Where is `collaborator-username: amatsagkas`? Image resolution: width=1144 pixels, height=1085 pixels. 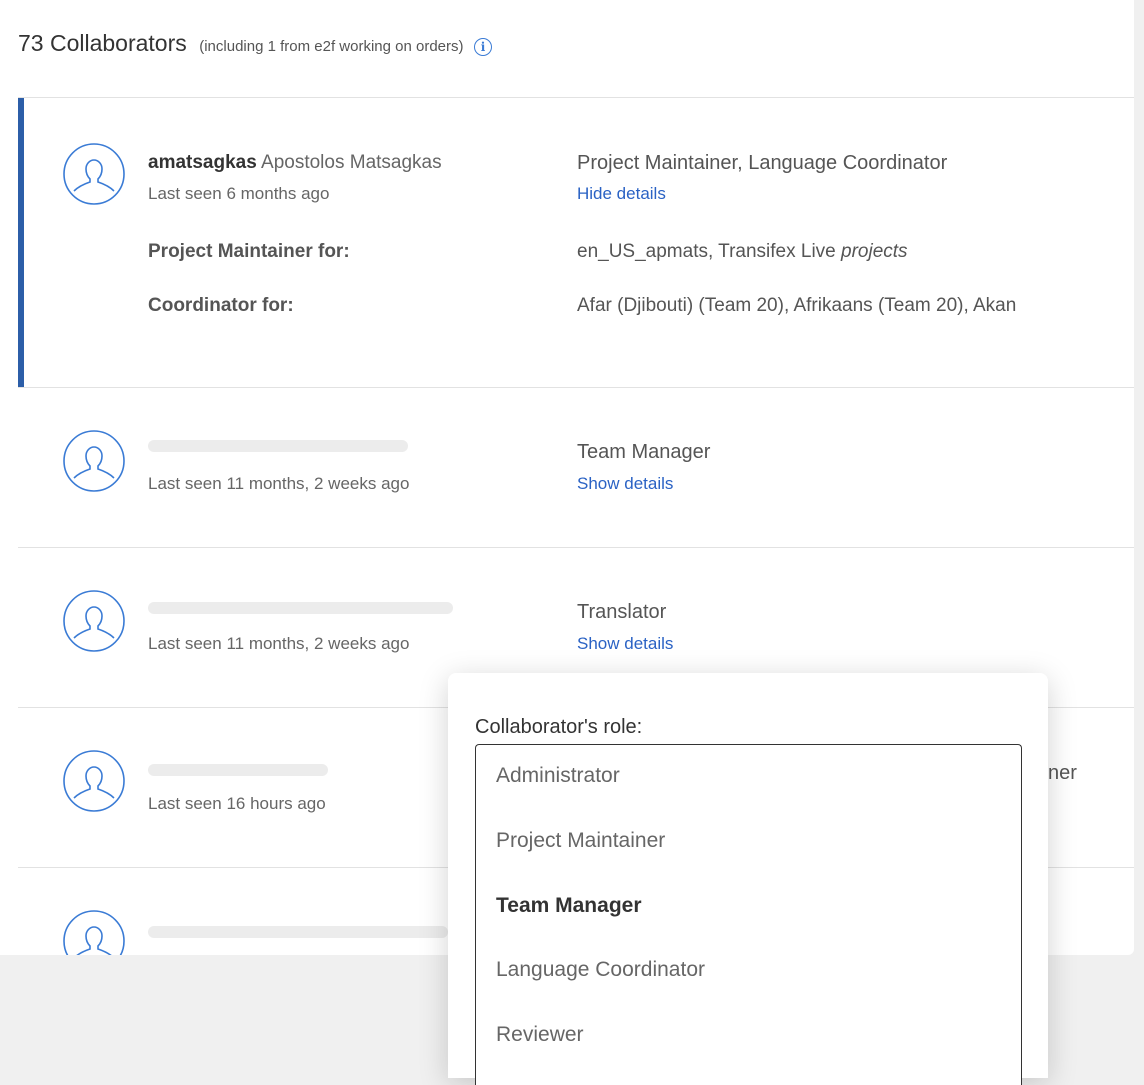
collaborator-username: amatsagkas is located at coordinates (202, 162).